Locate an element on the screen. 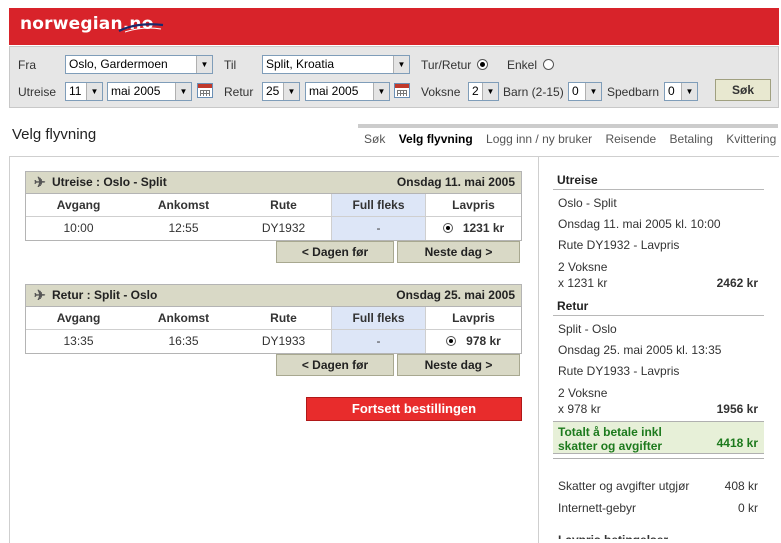 The width and height of the screenshot is (781, 543). summary-return-flight: Rute DY1933 - Lavpris is located at coordinates (619, 371).